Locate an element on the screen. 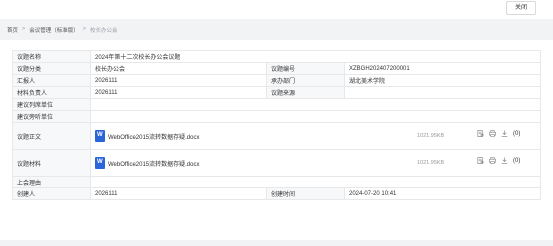 Image resolution: width=553 pixels, height=246 pixels. topic-no-label: 议题编号 is located at coordinates (305, 68).